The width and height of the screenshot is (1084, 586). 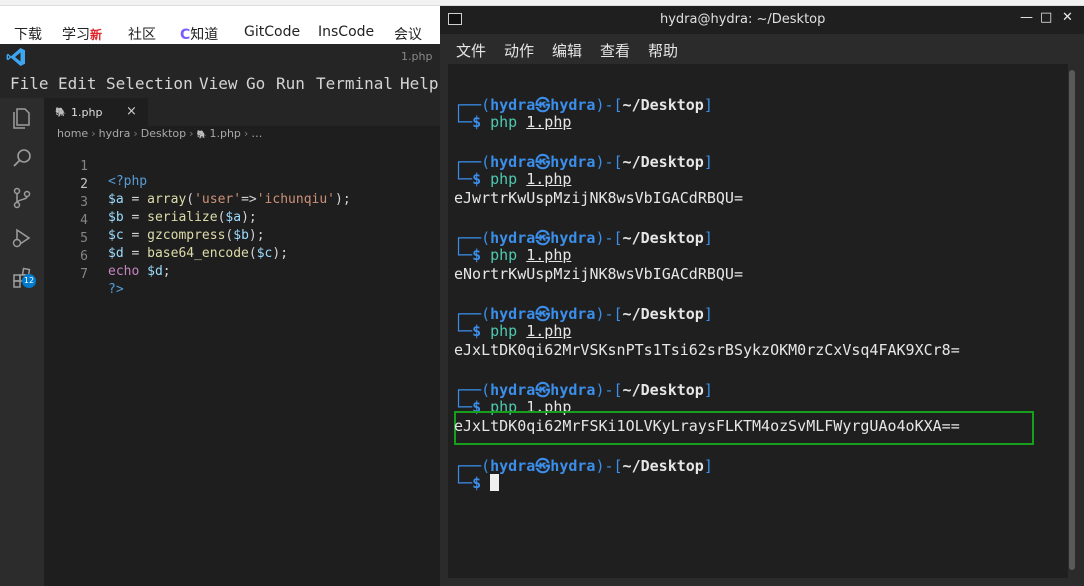 I want to click on explorer-icon, so click(x=22, y=118).